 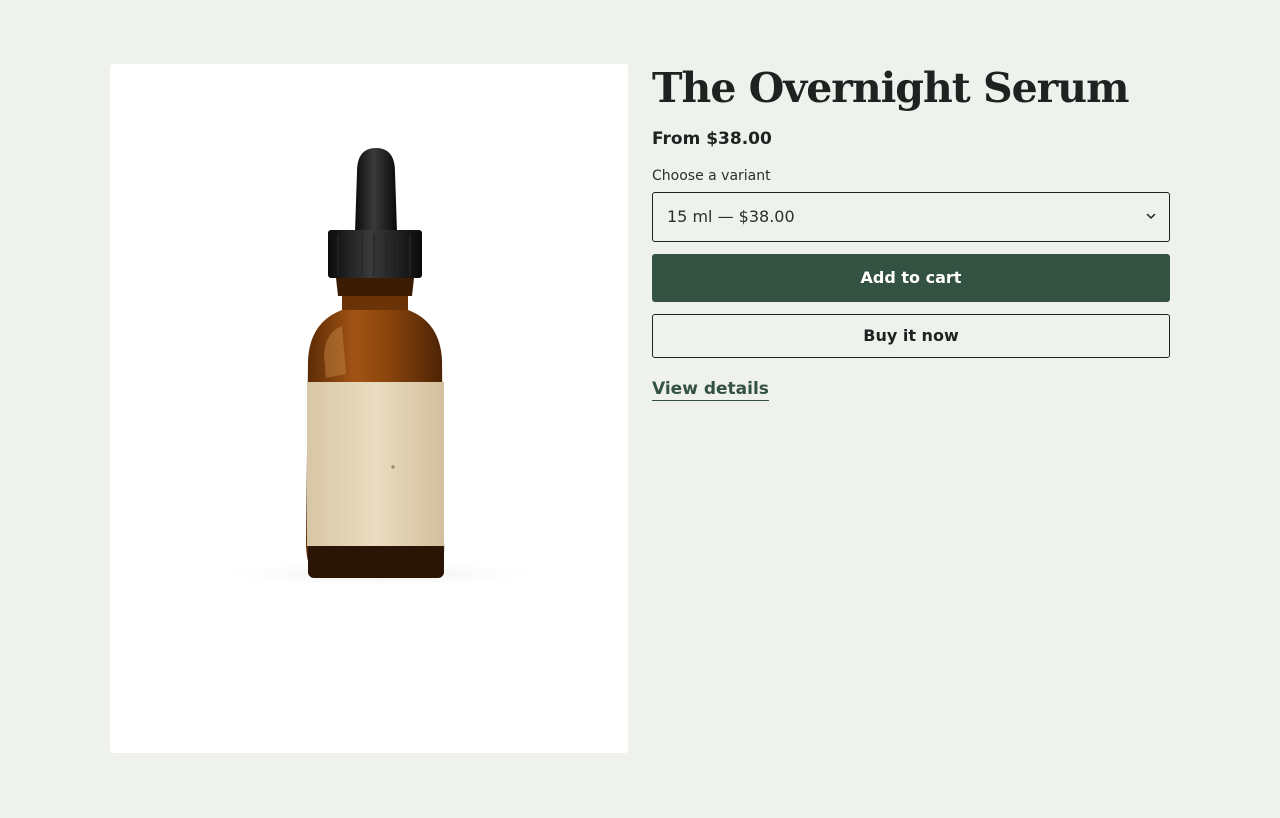 I want to click on variant-select: 15 ml — $38.00, so click(x=911, y=217).